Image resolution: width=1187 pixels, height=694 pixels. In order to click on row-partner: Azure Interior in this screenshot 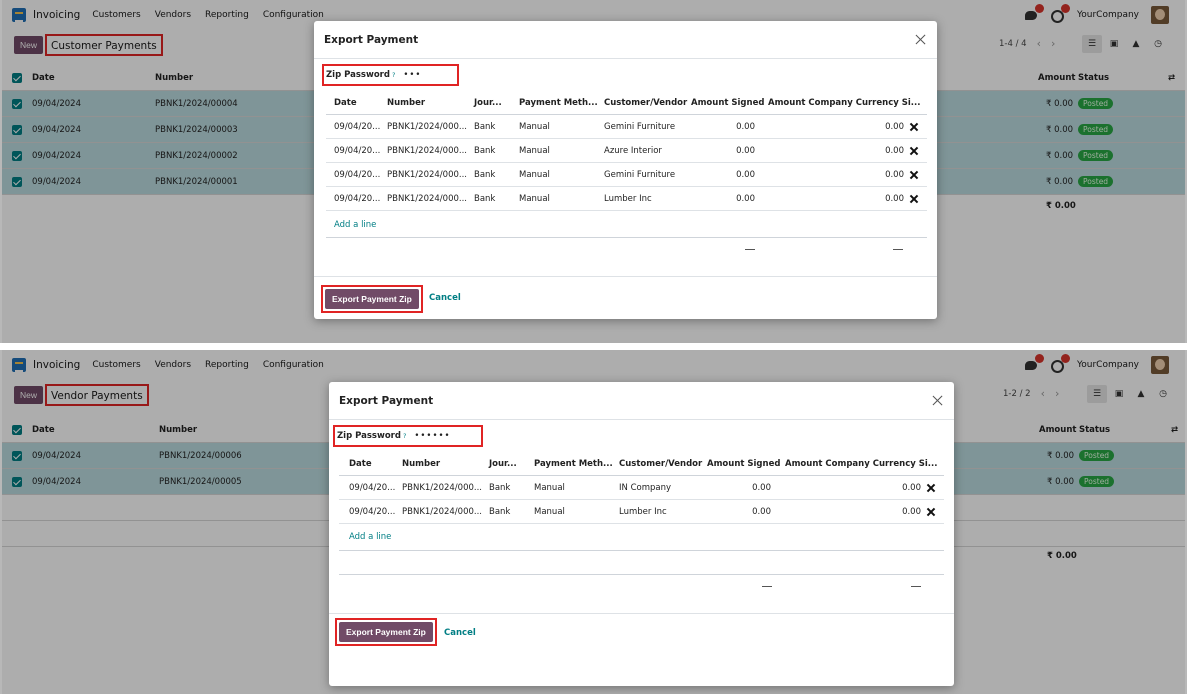, I will do `click(633, 151)`.